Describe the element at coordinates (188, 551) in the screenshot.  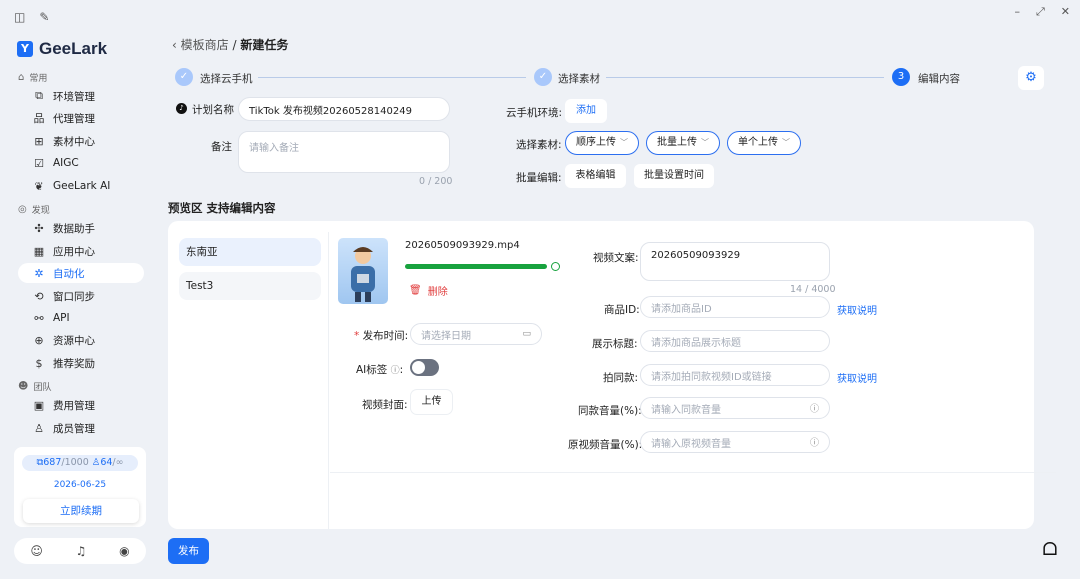
I see `publish-button: 发布` at that location.